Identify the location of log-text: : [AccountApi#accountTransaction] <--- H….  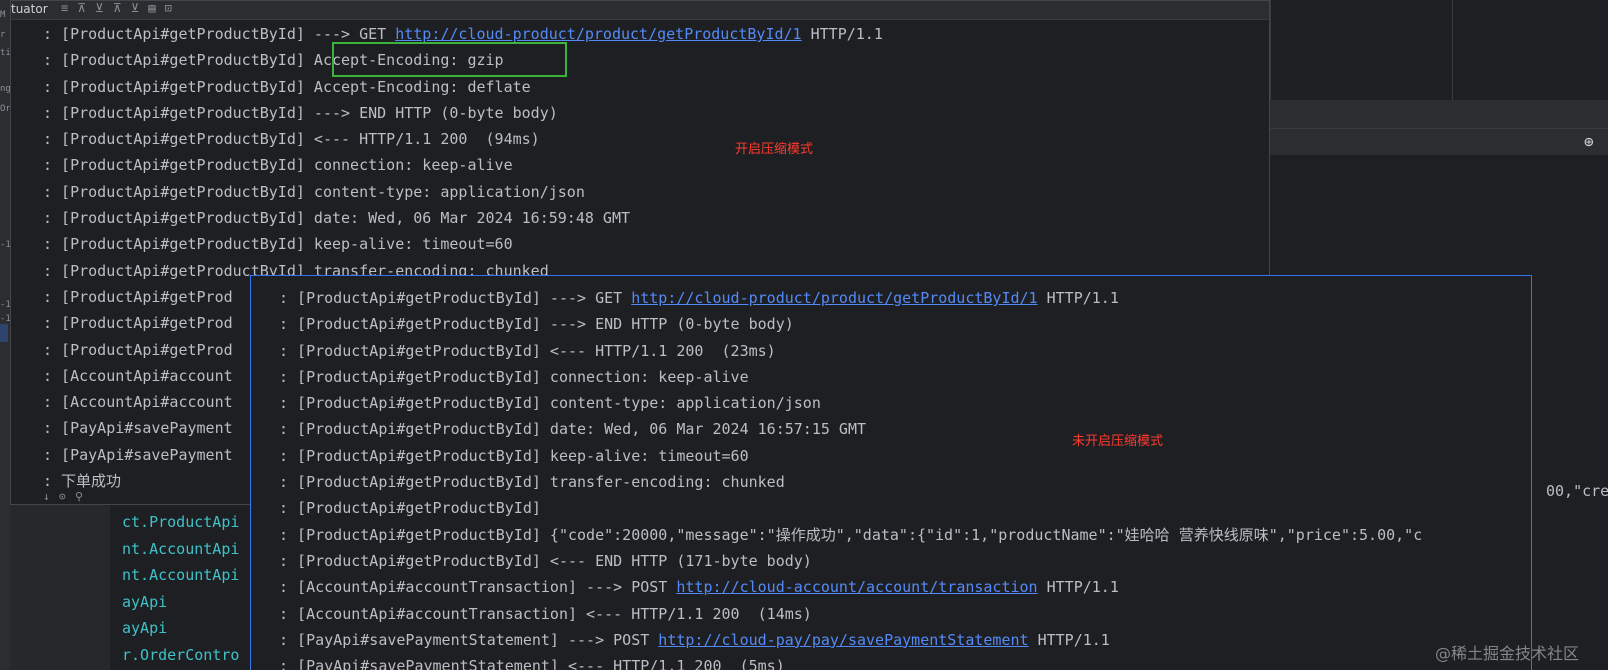
(545, 613).